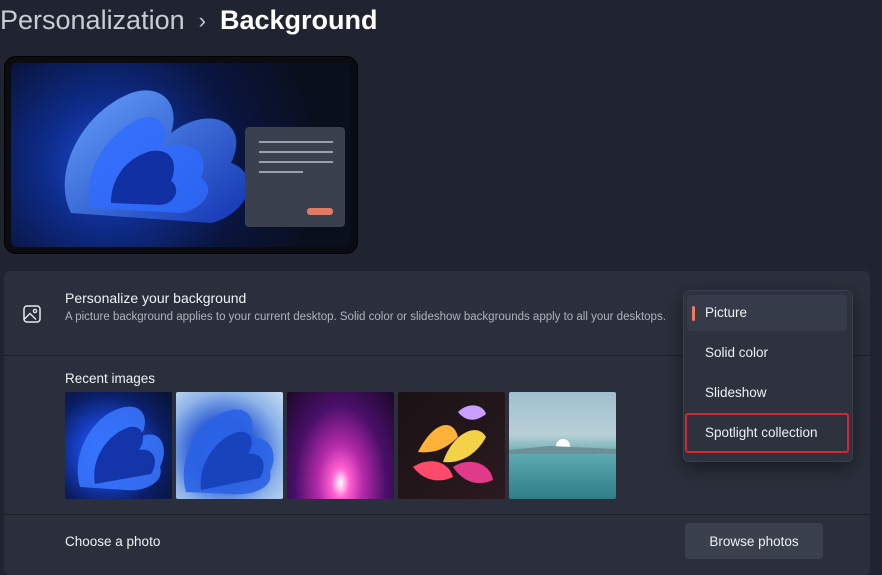 This screenshot has width=882, height=575. Describe the element at coordinates (736, 392) in the screenshot. I see `dropdown-option-label: Slideshow` at that location.